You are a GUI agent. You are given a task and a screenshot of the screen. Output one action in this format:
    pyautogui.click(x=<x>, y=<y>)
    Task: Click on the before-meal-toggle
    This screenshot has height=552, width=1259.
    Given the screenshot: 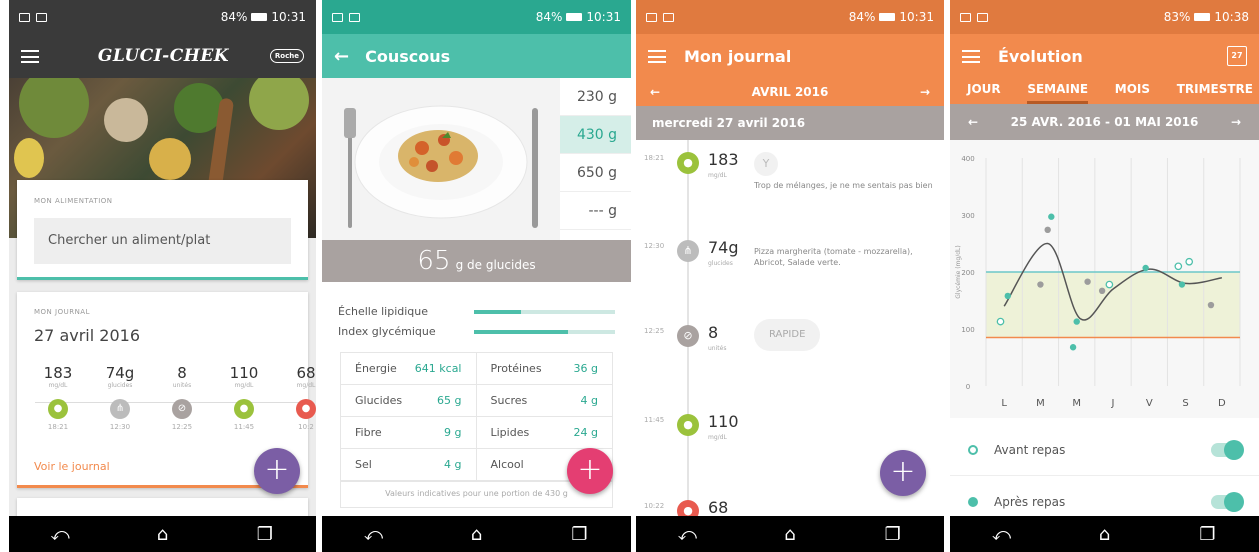 What is the action you would take?
    pyautogui.click(x=1227, y=449)
    